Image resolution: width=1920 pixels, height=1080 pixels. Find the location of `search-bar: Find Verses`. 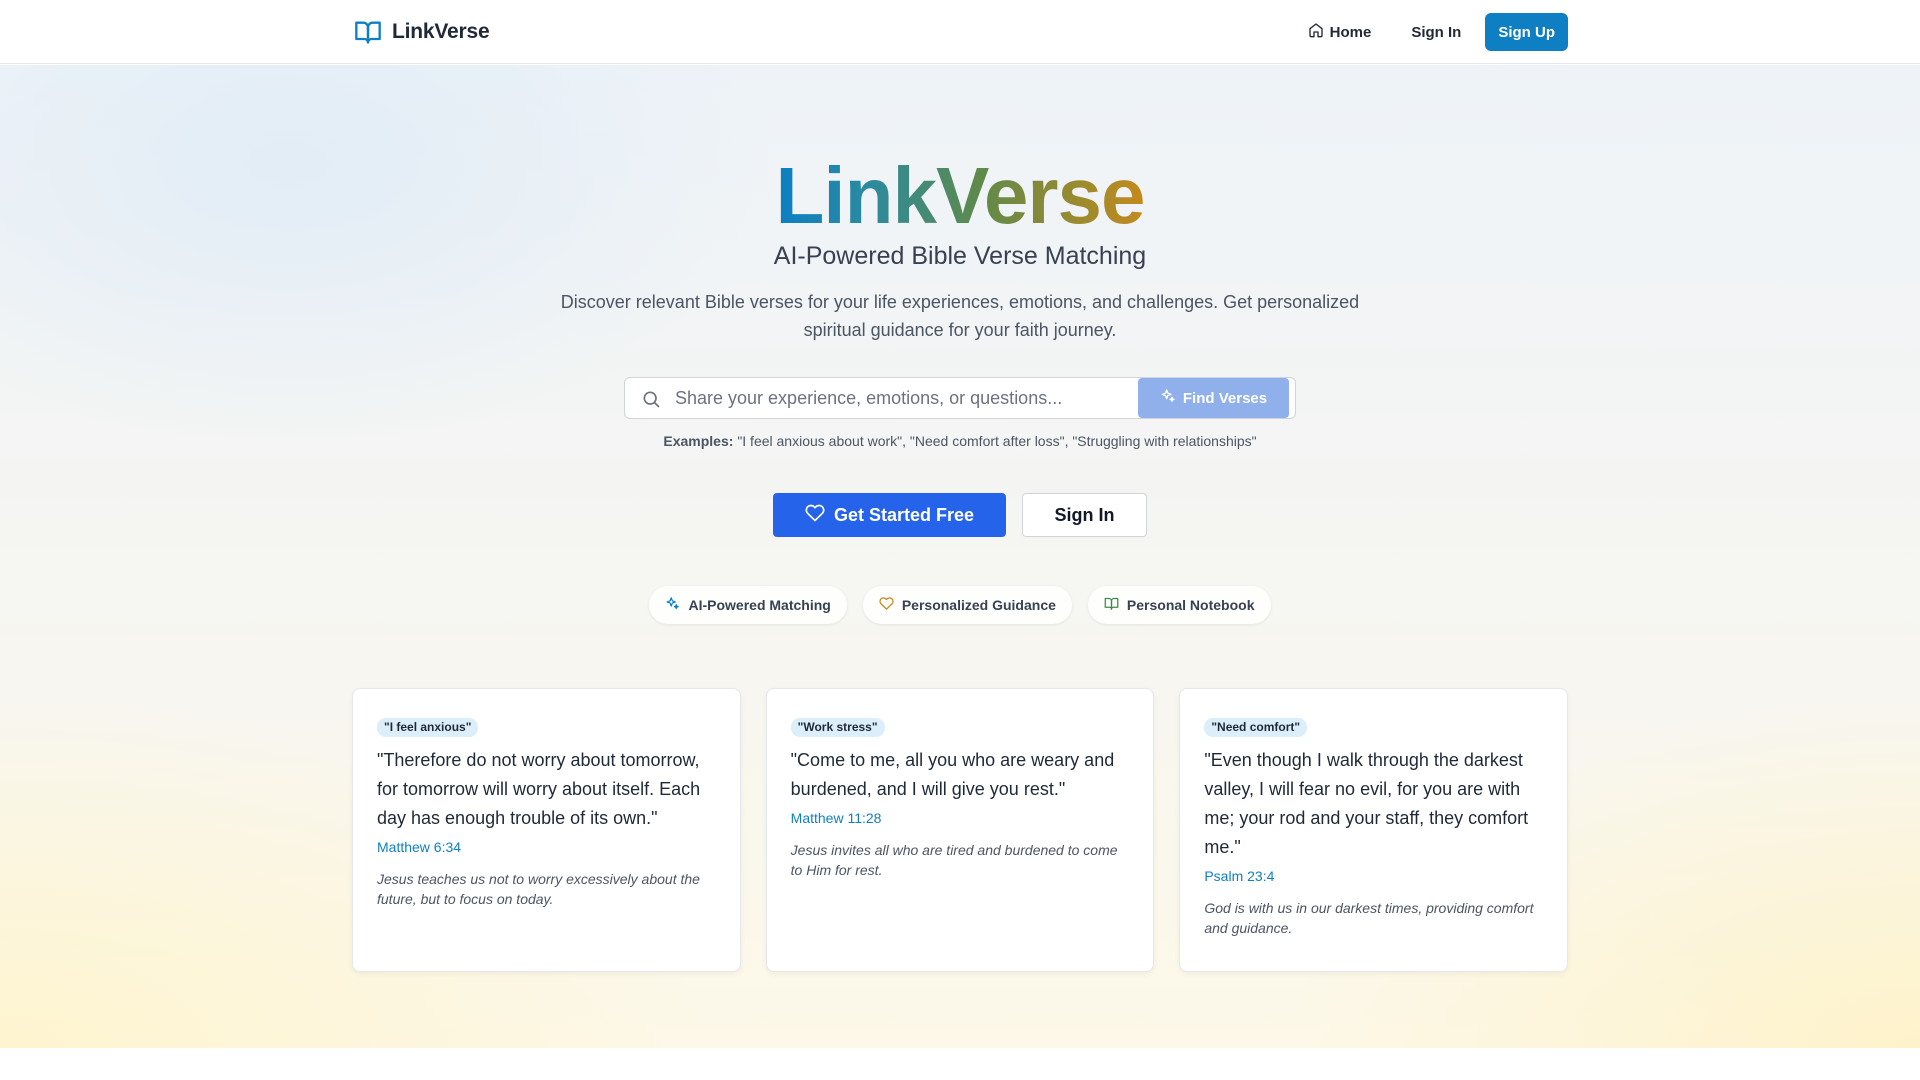

search-bar: Find Verses is located at coordinates (960, 398).